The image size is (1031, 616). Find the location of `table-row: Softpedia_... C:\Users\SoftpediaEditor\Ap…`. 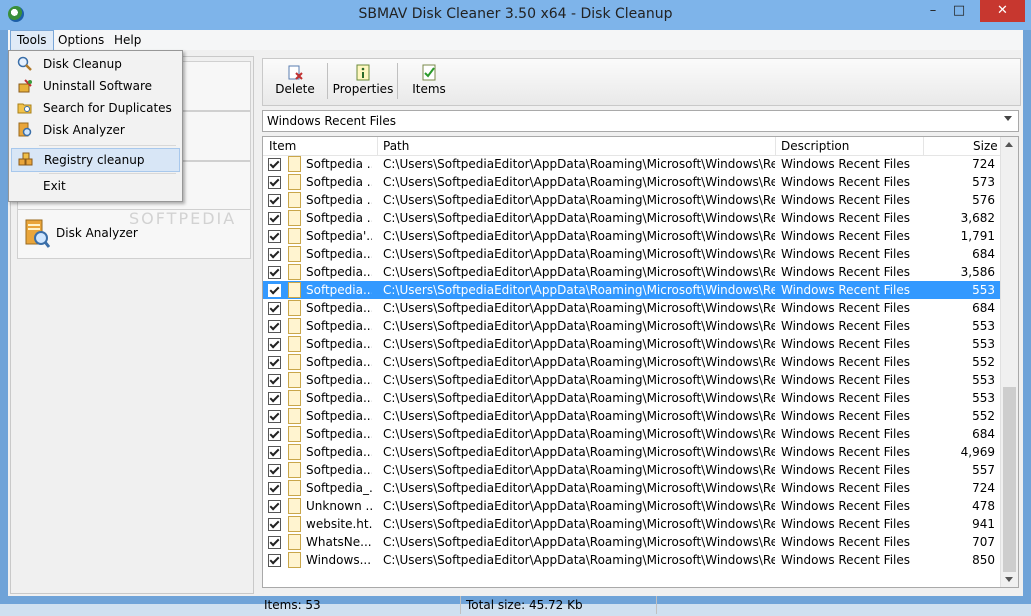

table-row: Softpedia_... C:\Users\SoftpediaEditor\Ap… is located at coordinates (631, 488).